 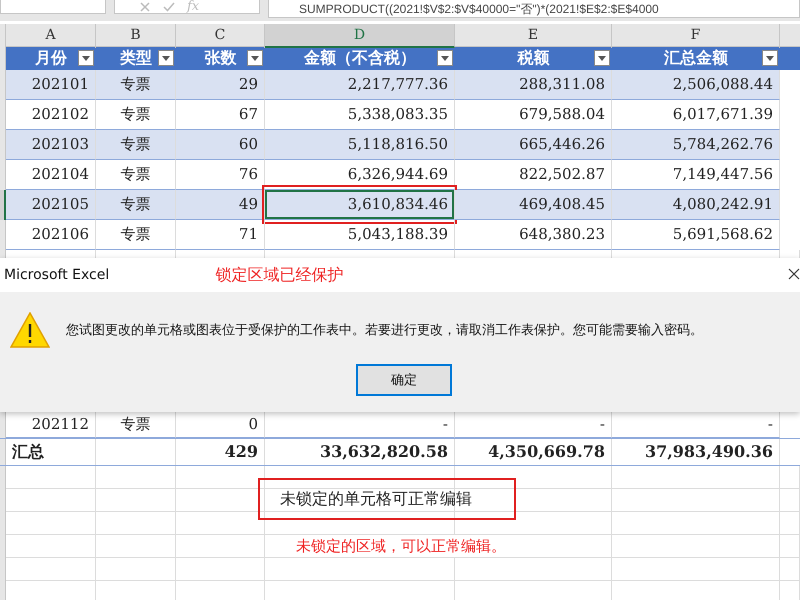 I want to click on column-header-label: 类型, so click(x=136, y=58).